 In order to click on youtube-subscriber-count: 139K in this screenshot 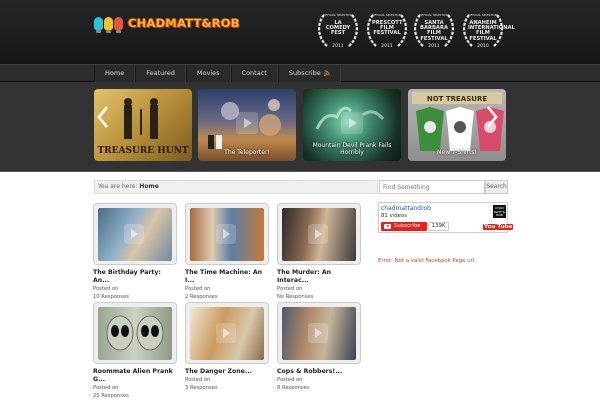, I will do `click(438, 226)`.